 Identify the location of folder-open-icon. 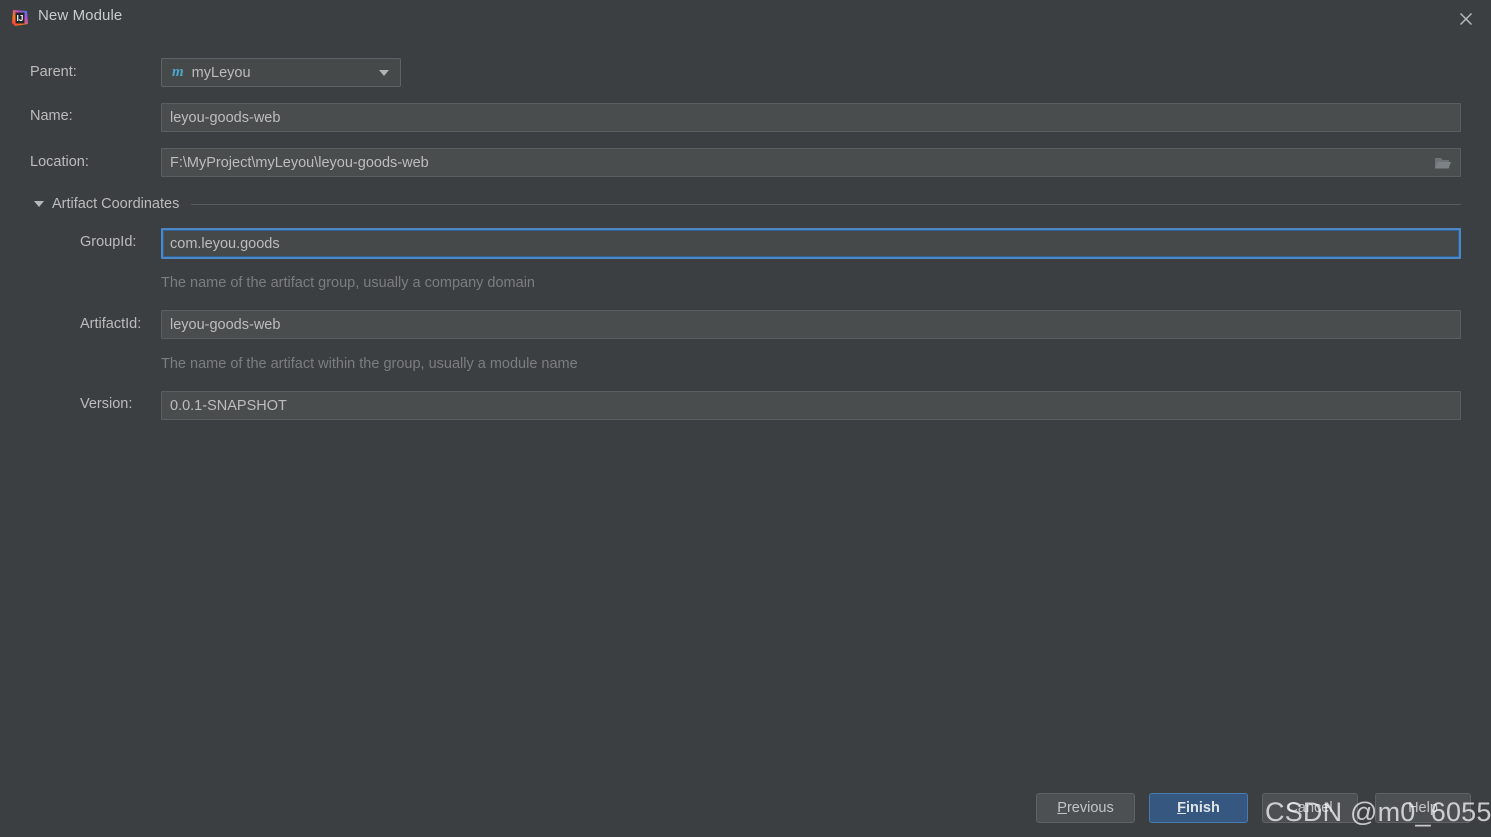
(1443, 163).